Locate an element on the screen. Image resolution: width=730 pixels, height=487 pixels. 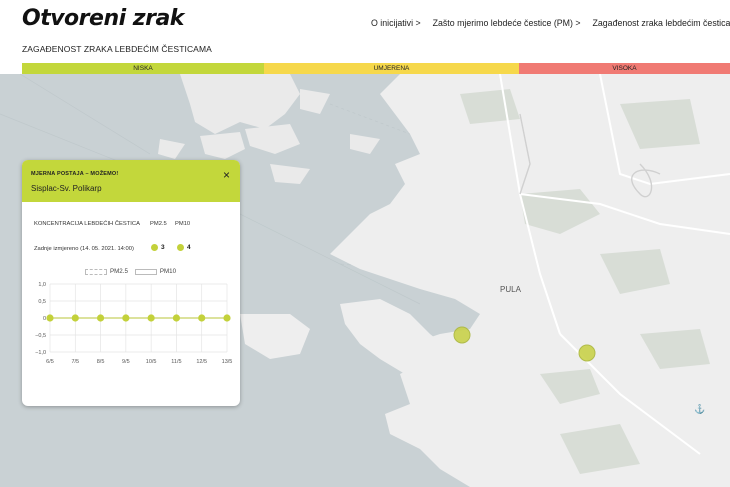
logo: Otvoreni zrak is located at coordinates (103, 18).